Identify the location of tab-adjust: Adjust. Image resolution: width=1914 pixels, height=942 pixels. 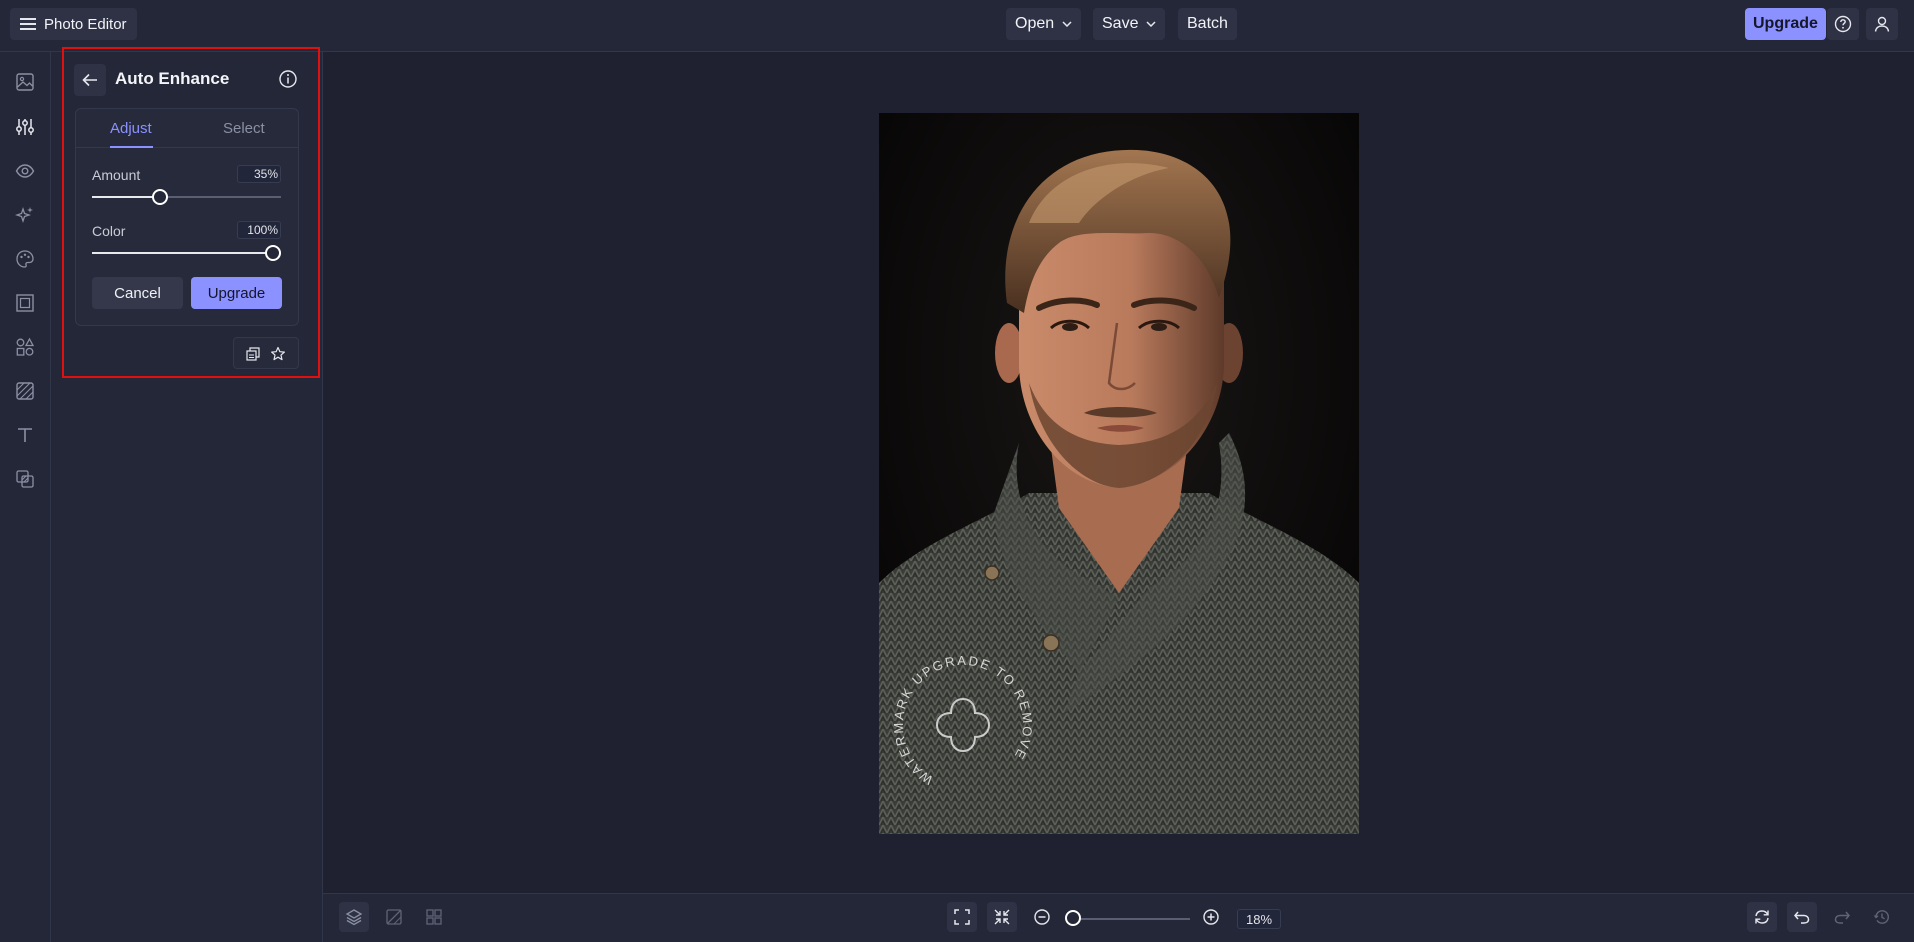
(131, 128).